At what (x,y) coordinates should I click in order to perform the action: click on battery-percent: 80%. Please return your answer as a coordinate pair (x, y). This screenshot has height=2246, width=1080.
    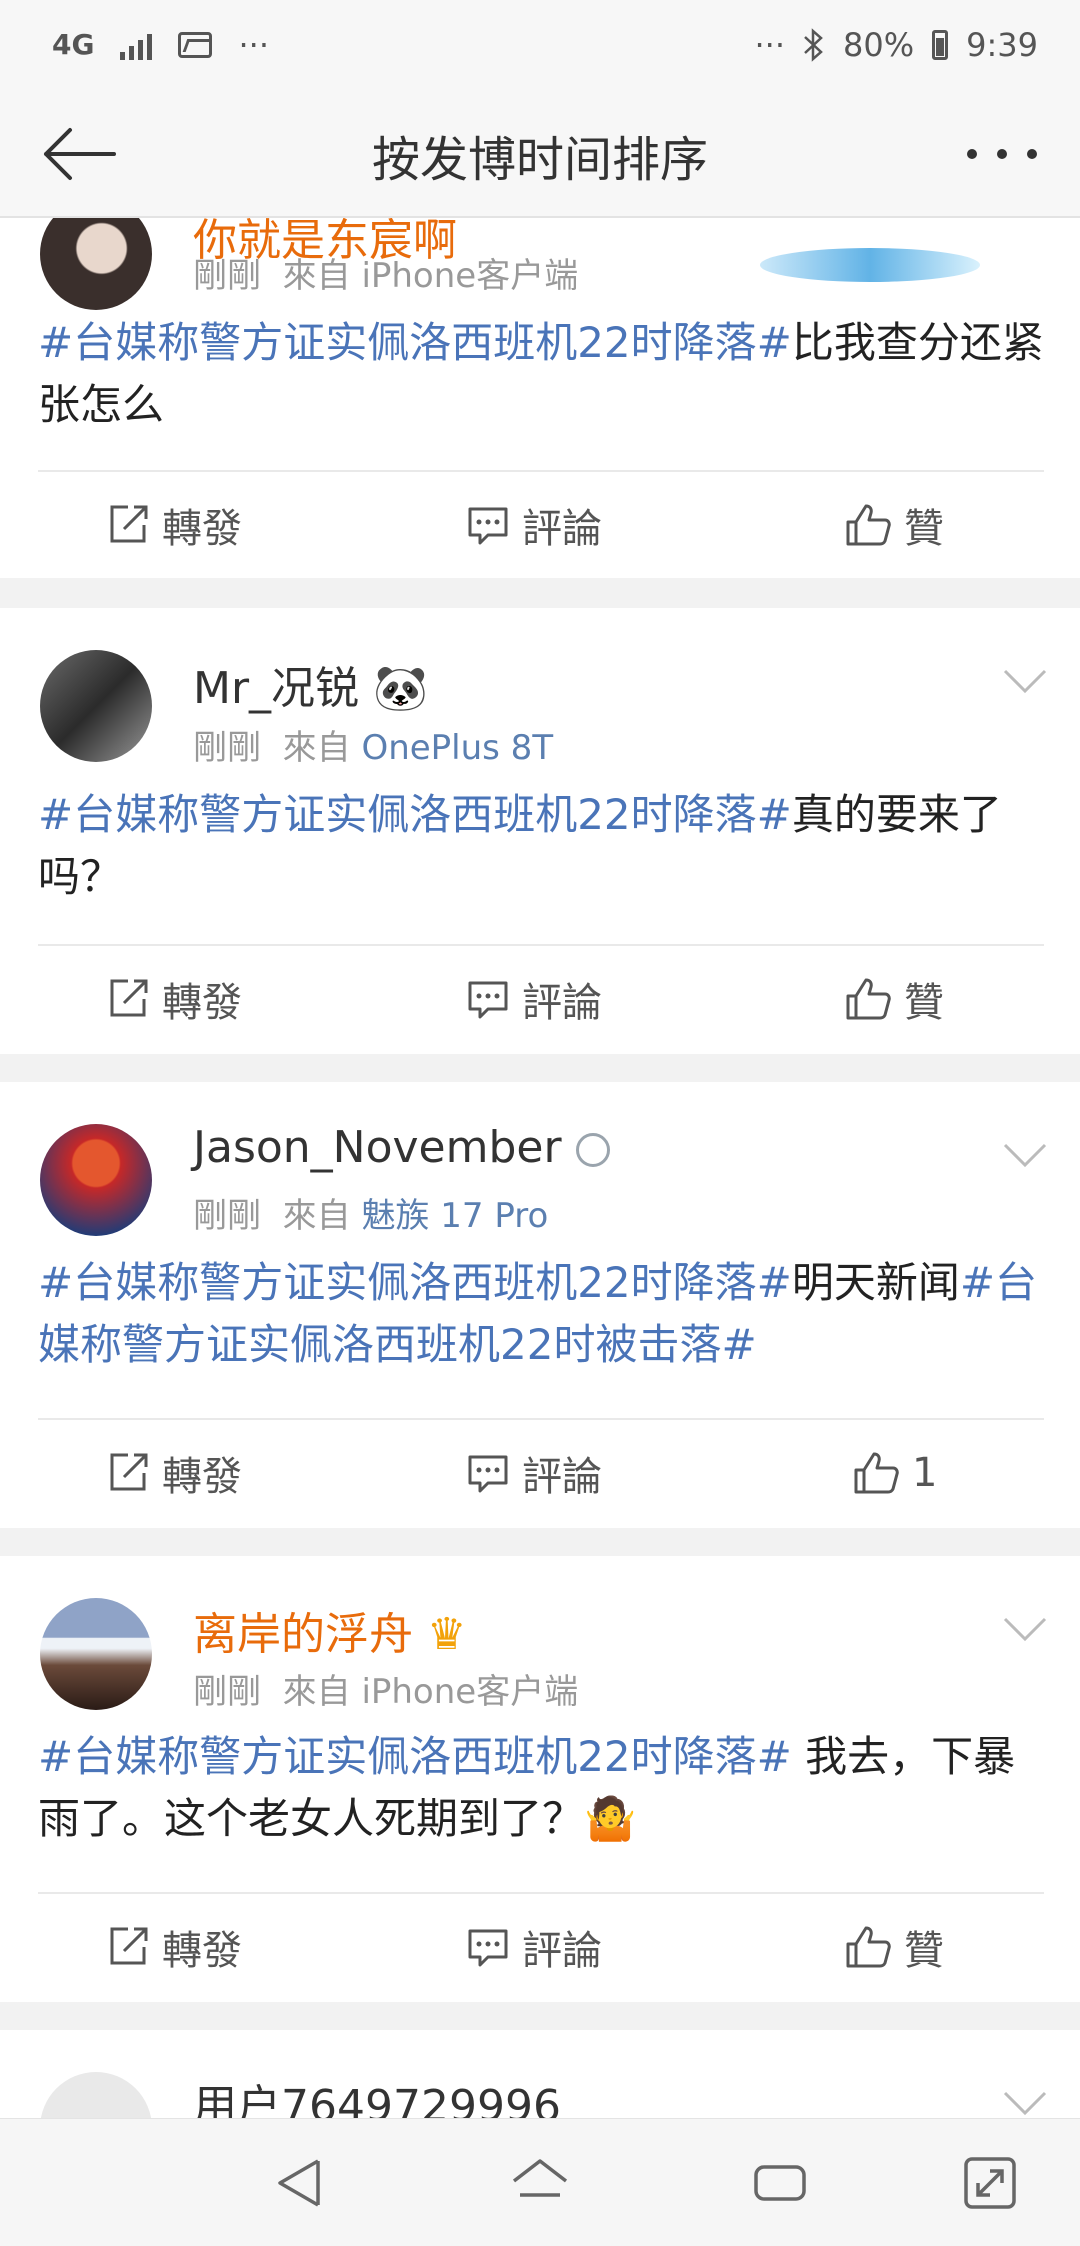
    Looking at the image, I should click on (879, 45).